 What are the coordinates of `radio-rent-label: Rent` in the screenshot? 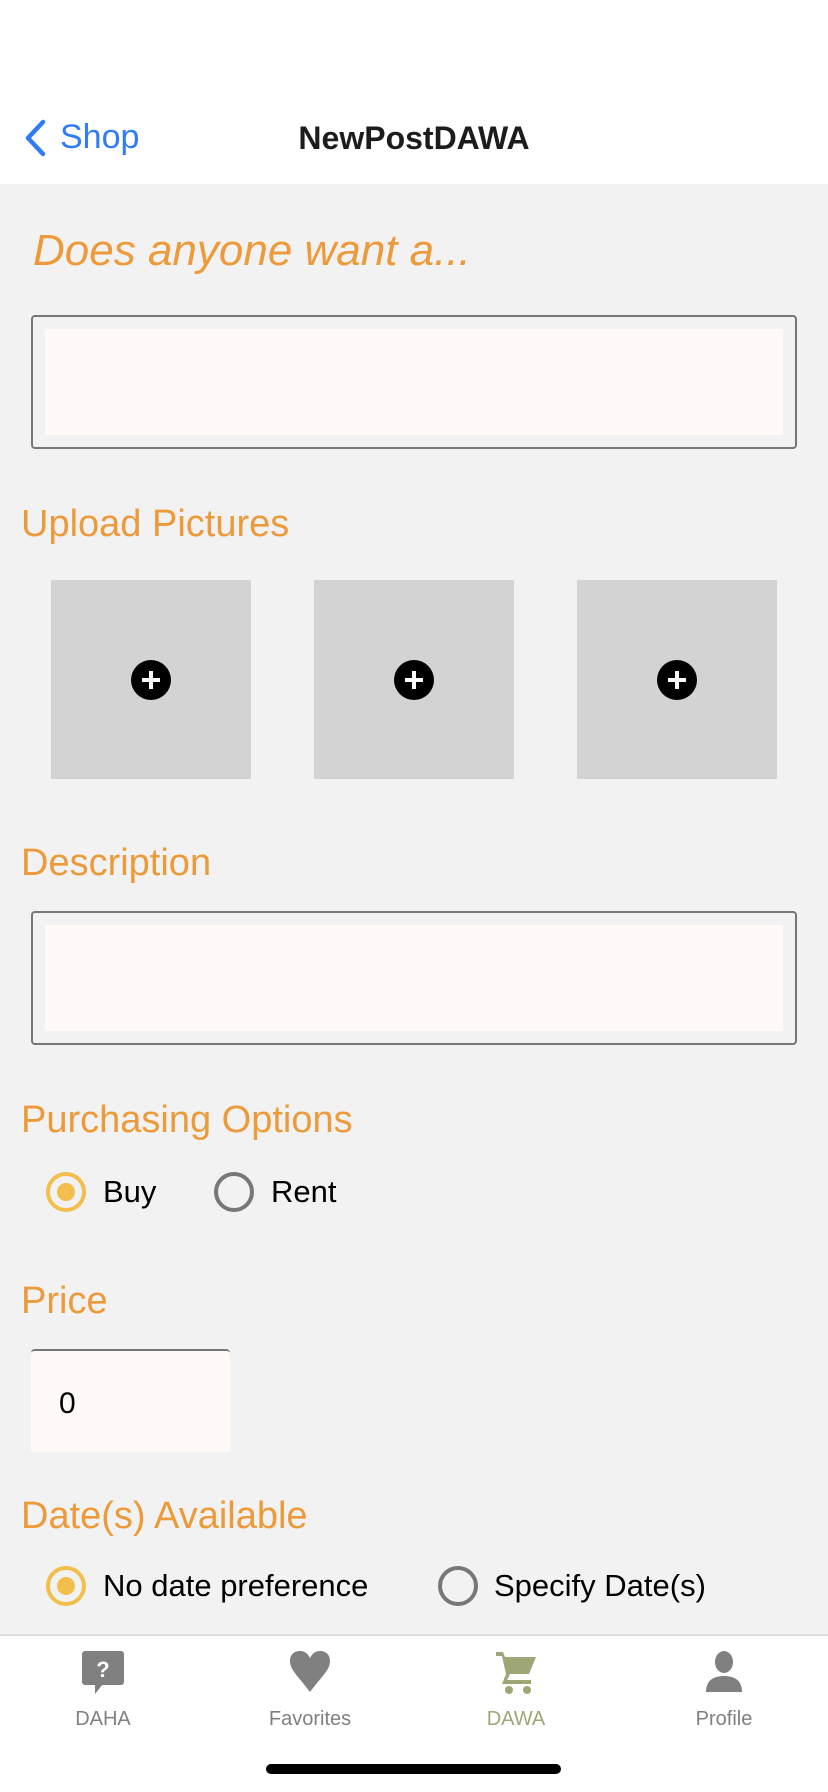 It's located at (303, 1192).